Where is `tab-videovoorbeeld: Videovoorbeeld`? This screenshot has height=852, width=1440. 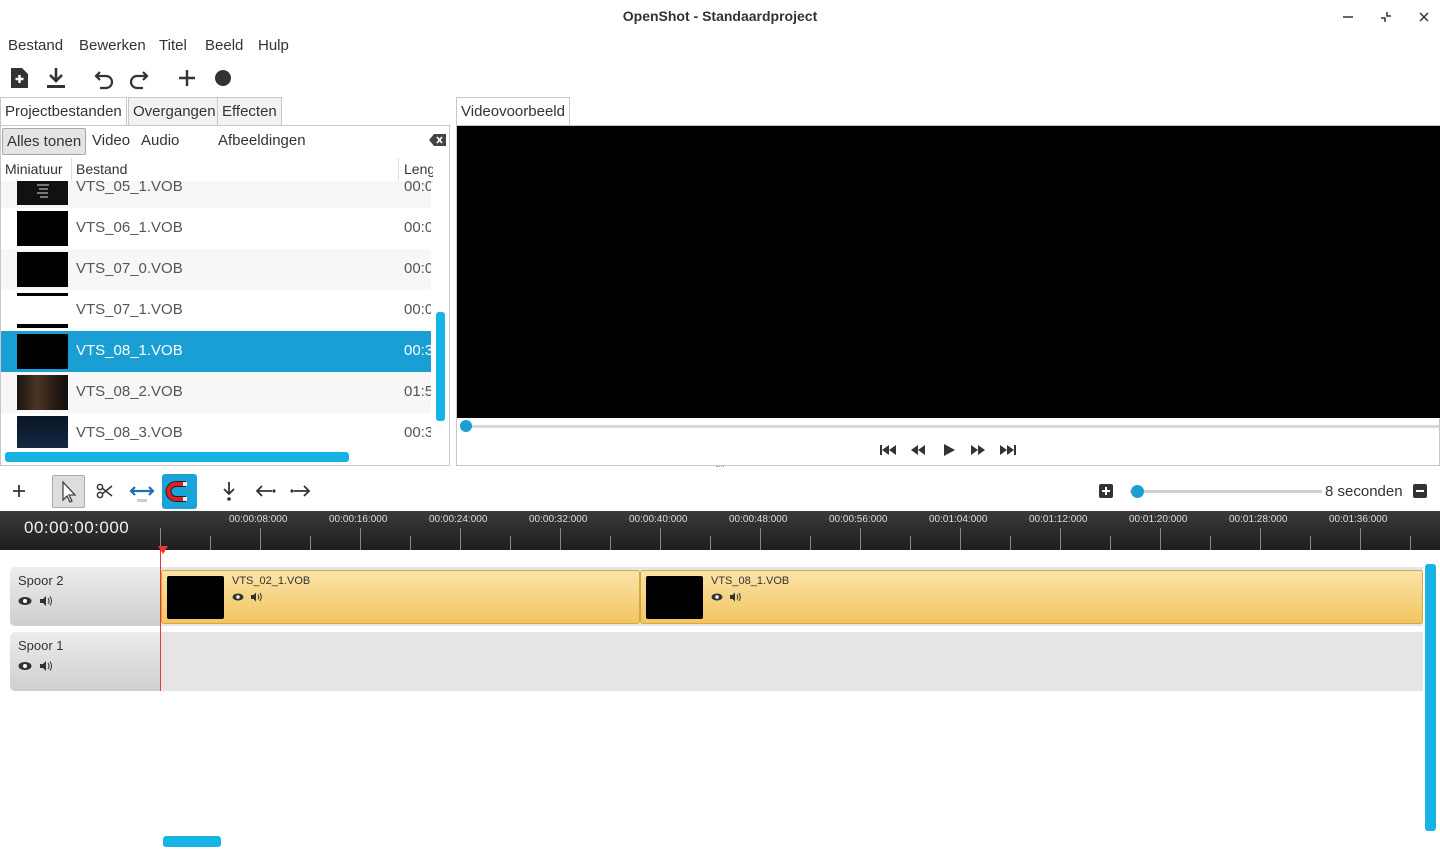
tab-videovoorbeeld: Videovoorbeeld is located at coordinates (513, 111).